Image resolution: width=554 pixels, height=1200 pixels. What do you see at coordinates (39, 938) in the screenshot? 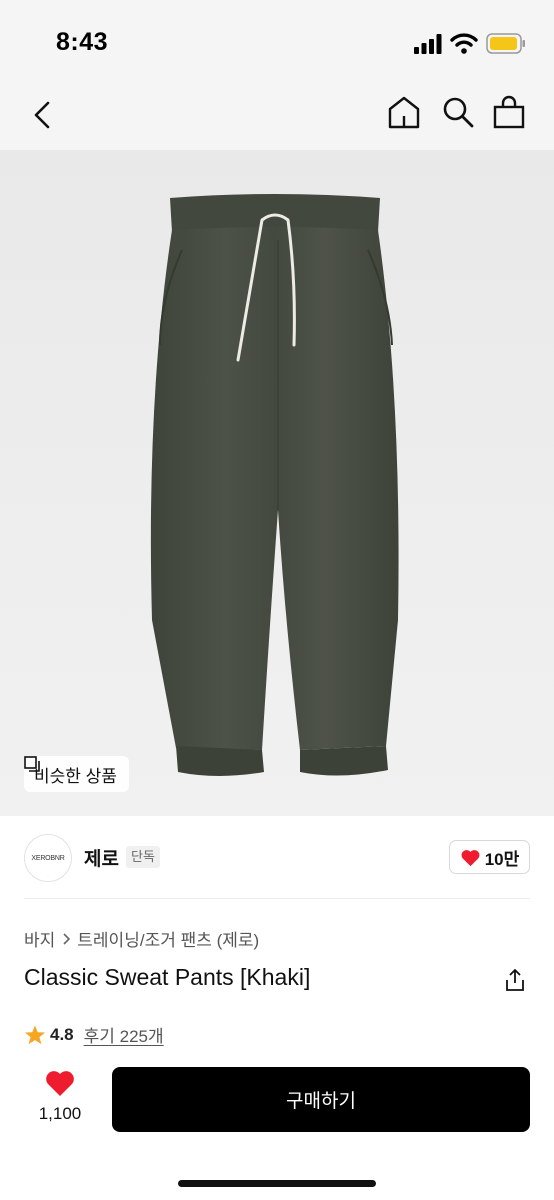
I see `breadcrumb-category: 바지` at bounding box center [39, 938].